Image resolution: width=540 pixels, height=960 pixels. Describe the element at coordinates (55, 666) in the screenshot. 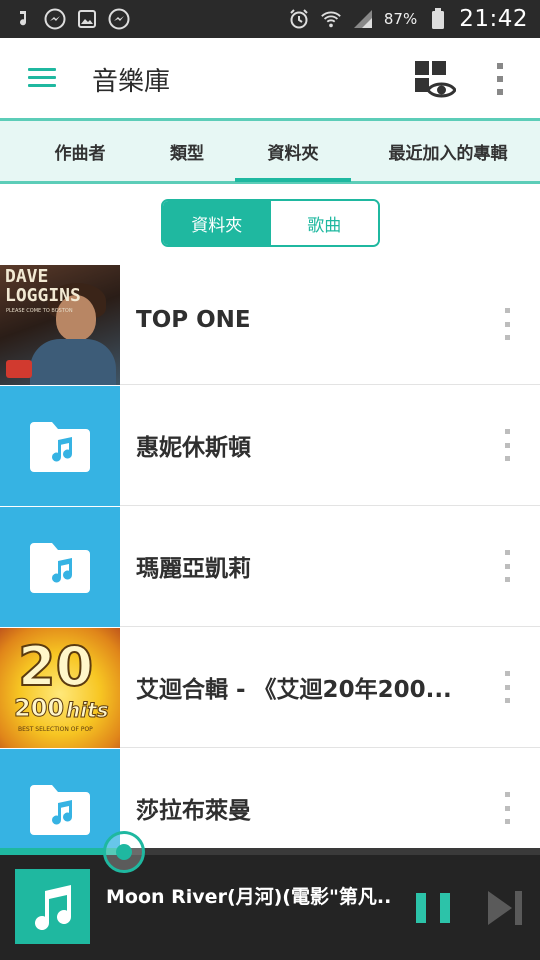

I see `cover-text: 20` at that location.